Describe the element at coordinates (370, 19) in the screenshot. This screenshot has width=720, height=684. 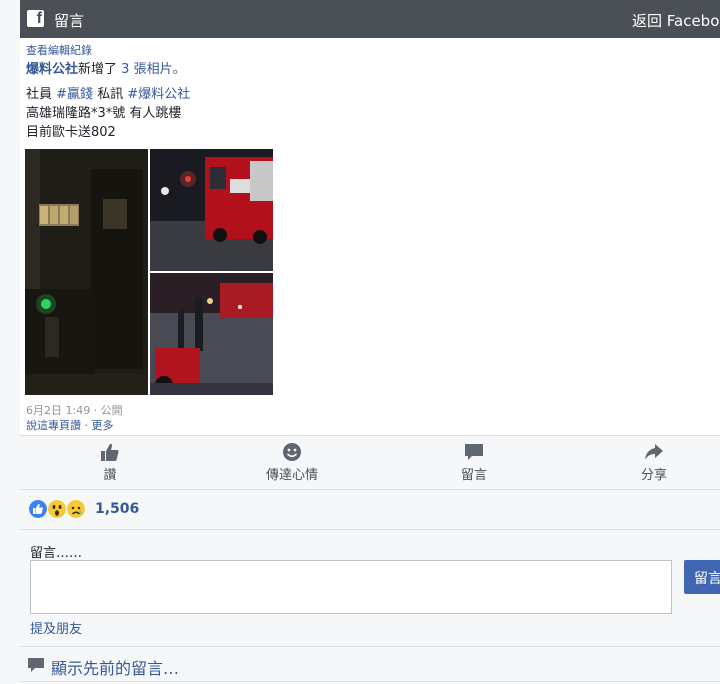
I see `top-bar: f 留言 返回 Facebook` at that location.